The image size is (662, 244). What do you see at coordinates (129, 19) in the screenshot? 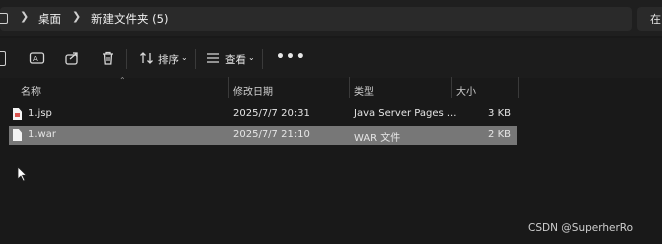
I see `breadcrumb-current-folder: 新建文件夹 (5)` at bounding box center [129, 19].